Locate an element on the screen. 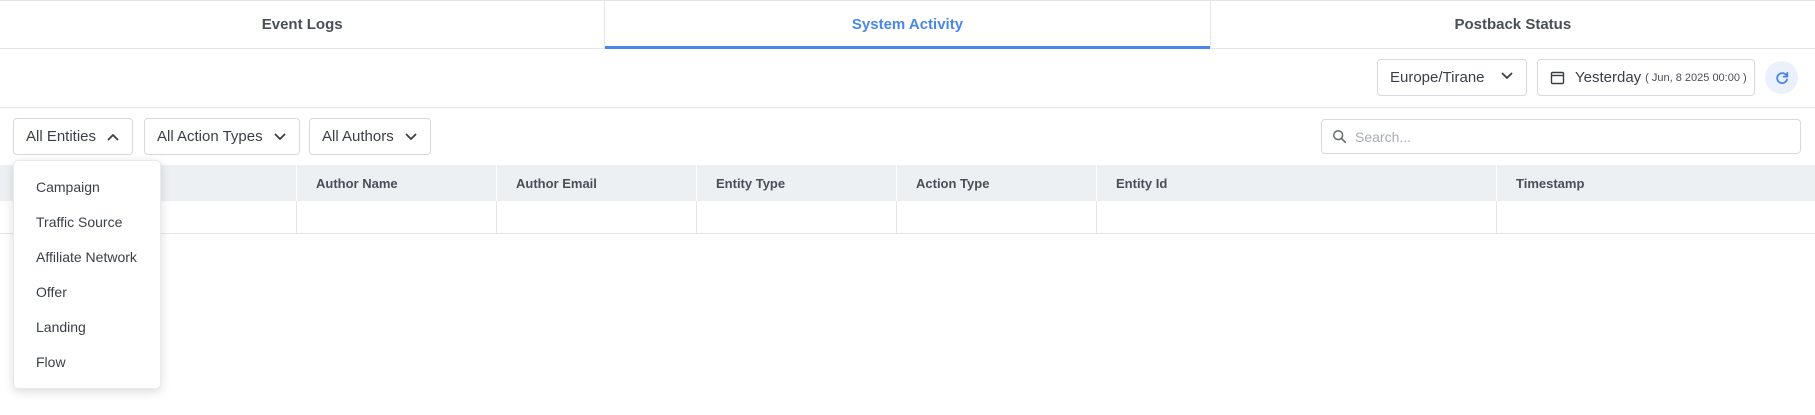 This screenshot has width=1815, height=415. table-row is located at coordinates (907, 217).